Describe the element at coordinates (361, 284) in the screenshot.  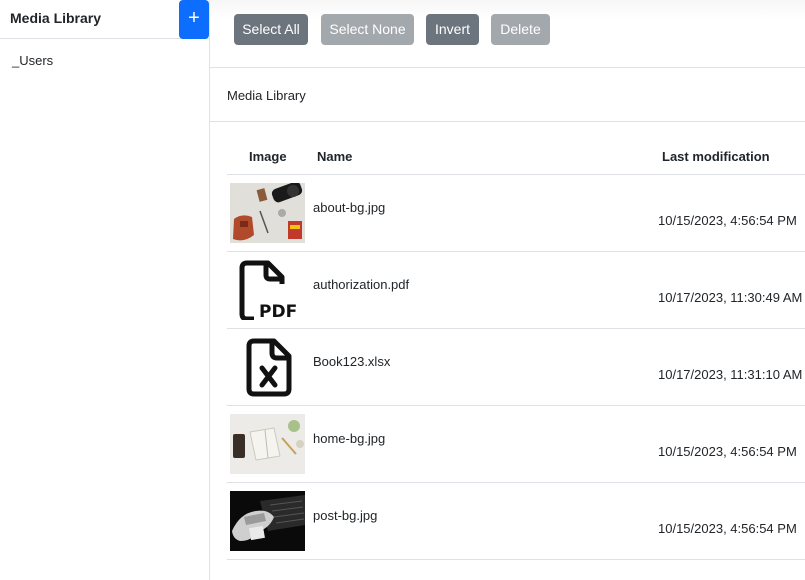
I see `file-name: authorization.pdf` at that location.